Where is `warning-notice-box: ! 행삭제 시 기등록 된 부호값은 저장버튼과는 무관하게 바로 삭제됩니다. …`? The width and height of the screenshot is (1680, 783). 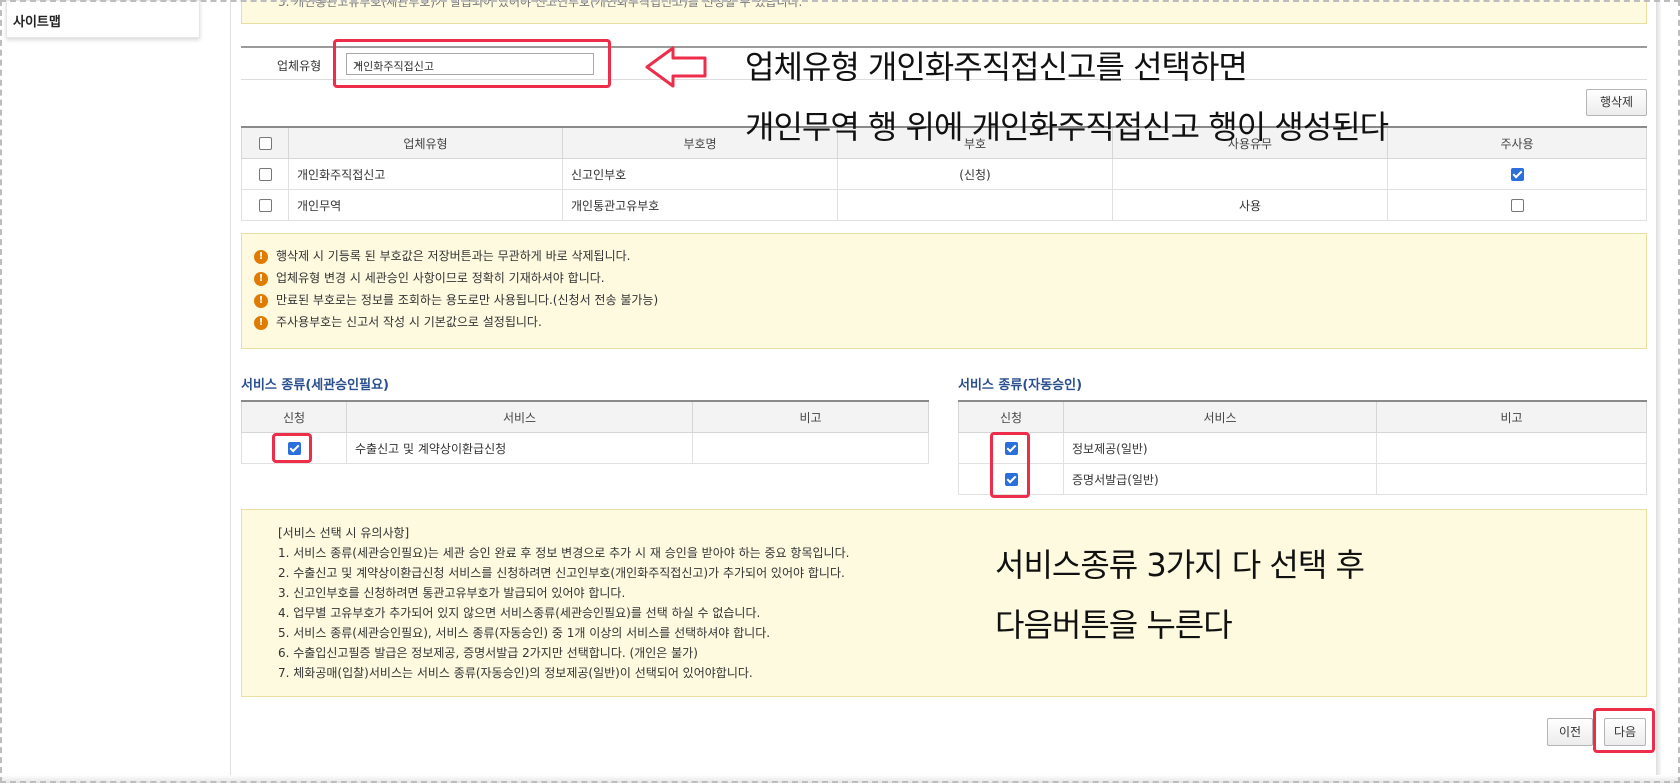
warning-notice-box: ! 행삭제 시 기등록 된 부호값은 저장버튼과는 무관하게 바로 삭제됩니다. … is located at coordinates (944, 291).